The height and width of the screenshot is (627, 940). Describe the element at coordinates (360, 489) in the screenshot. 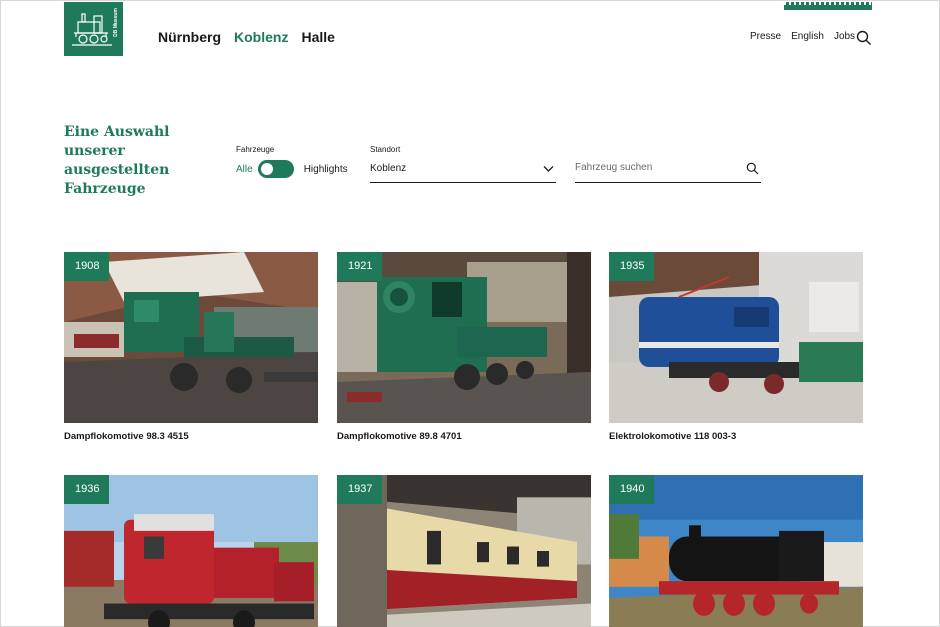

I see `year-badge: 1937` at that location.